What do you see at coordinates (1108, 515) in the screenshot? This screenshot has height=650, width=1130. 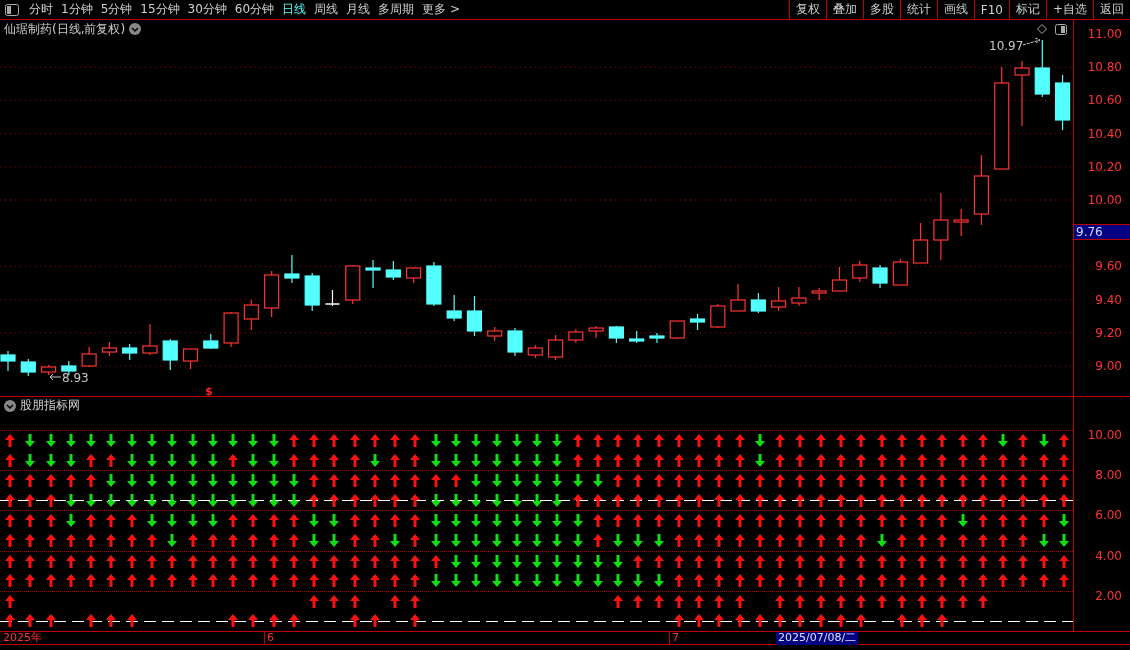 I see `axis-label: 6.00` at bounding box center [1108, 515].